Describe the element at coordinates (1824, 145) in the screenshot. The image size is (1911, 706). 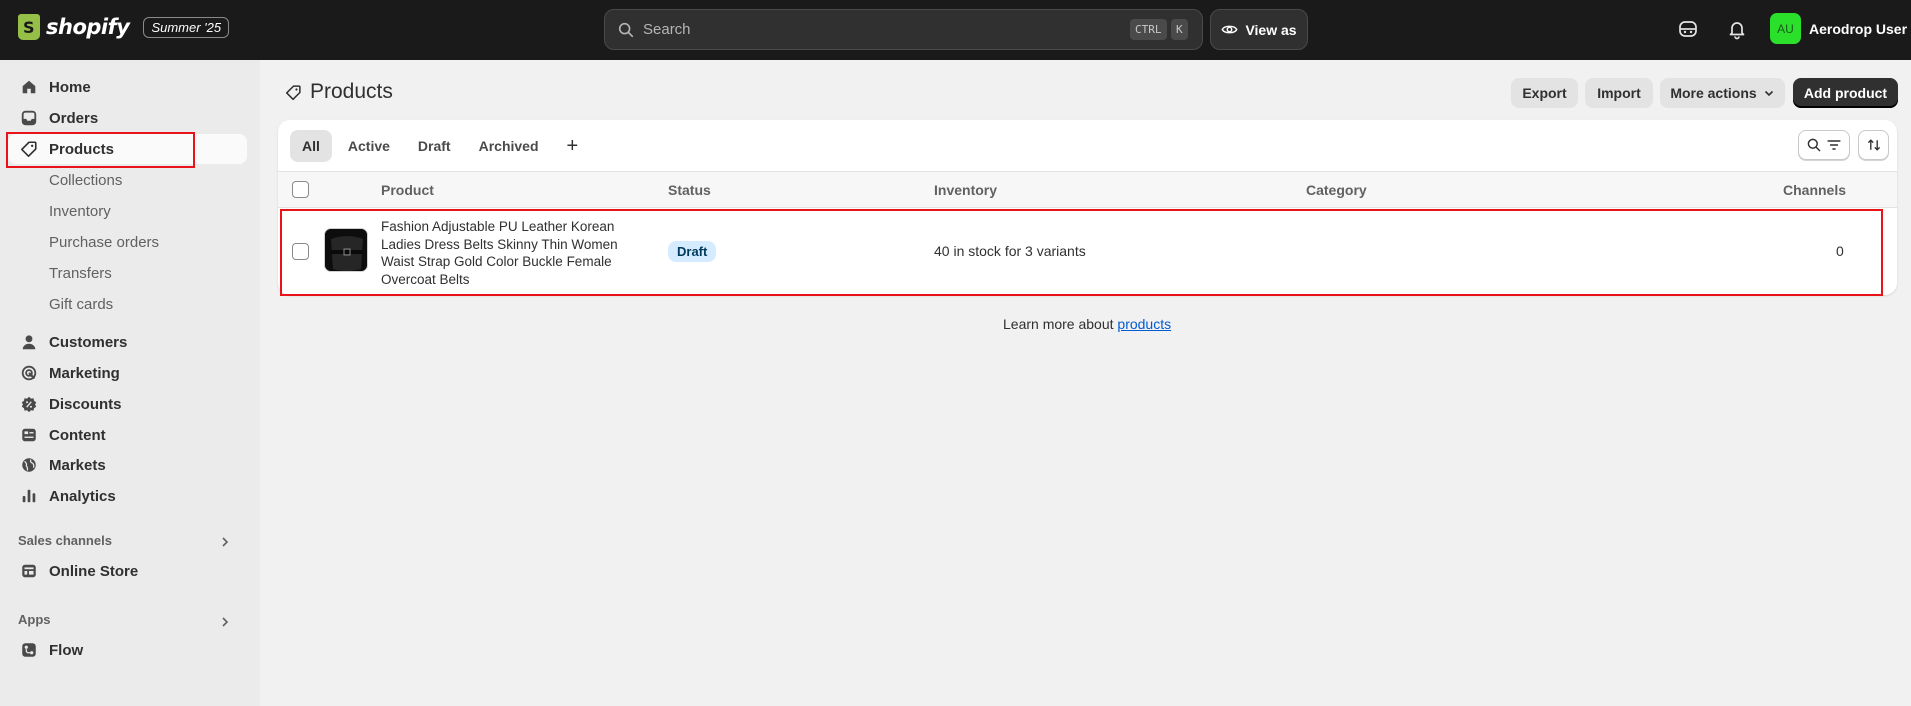
I see `search-filter-button` at that location.